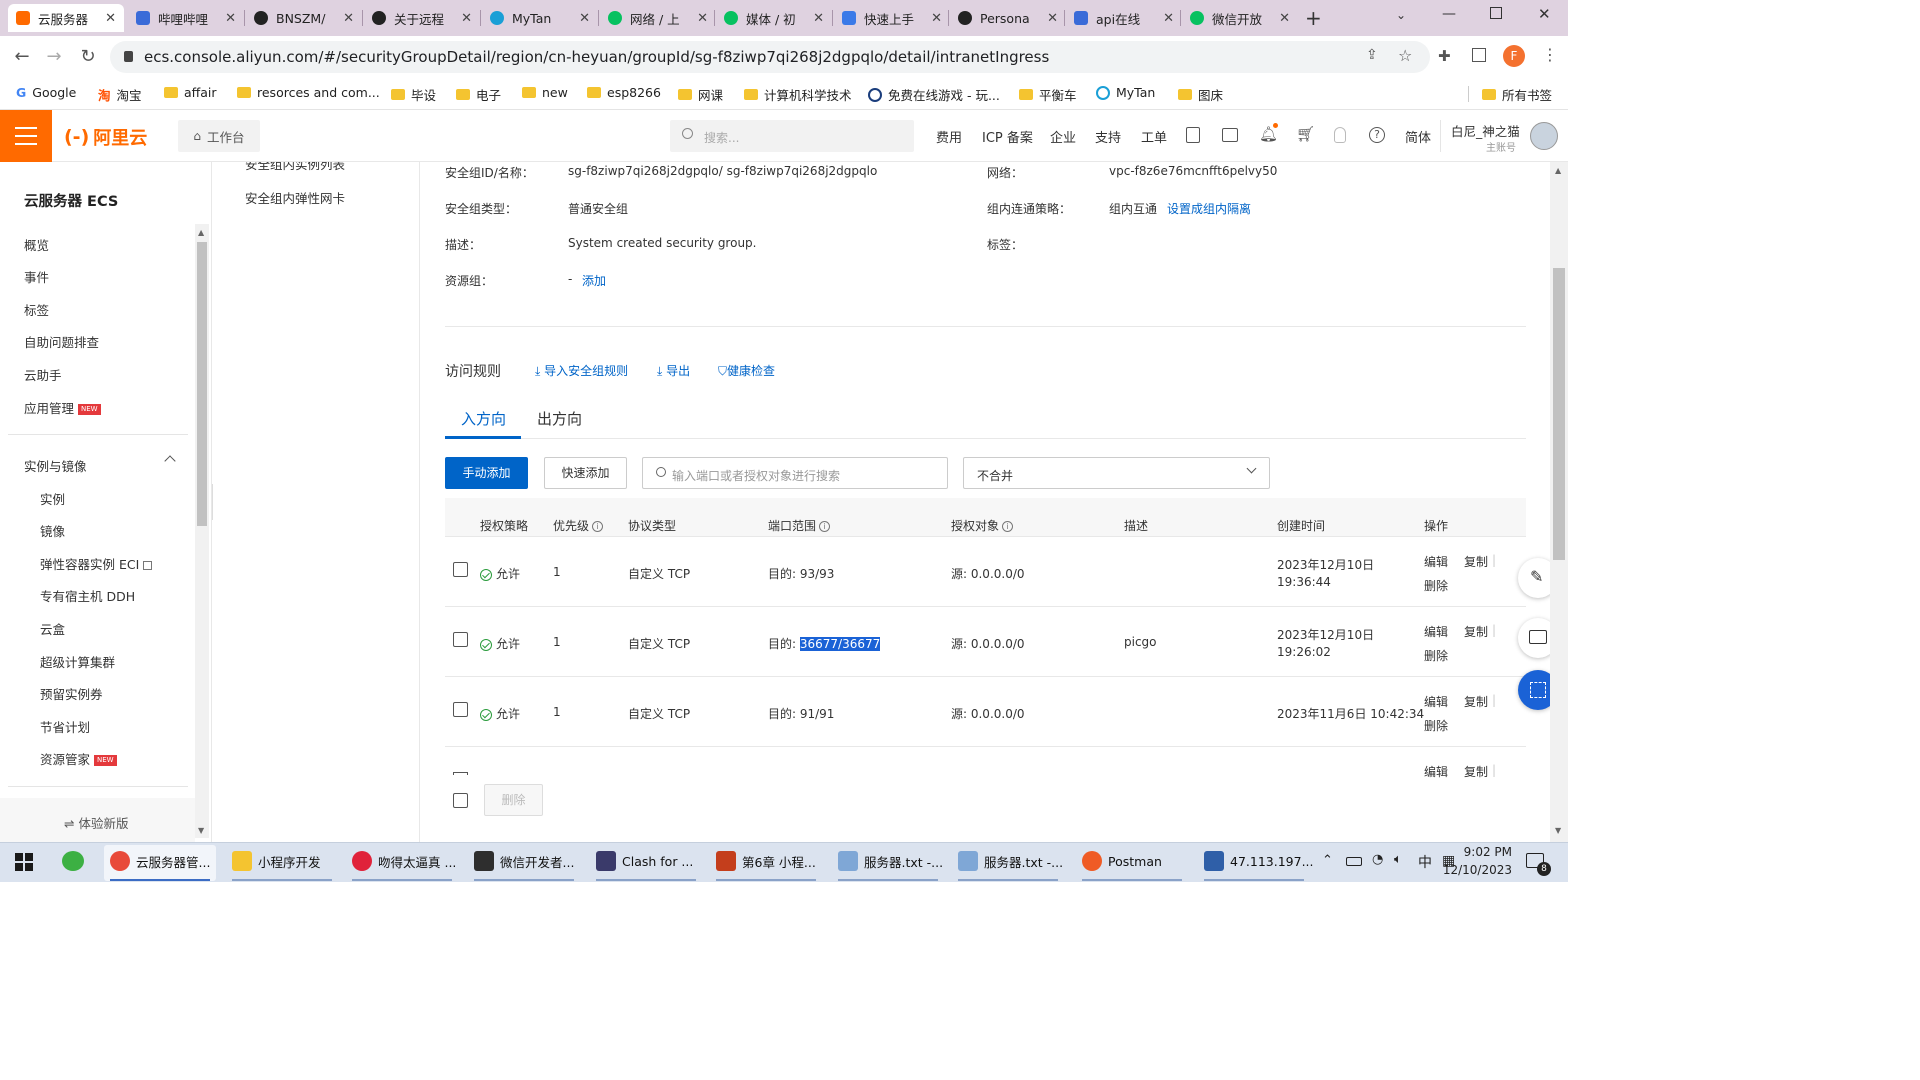 The width and height of the screenshot is (1920, 1080). I want to click on browser-tab: 微信开放 ✕, so click(1240, 18).